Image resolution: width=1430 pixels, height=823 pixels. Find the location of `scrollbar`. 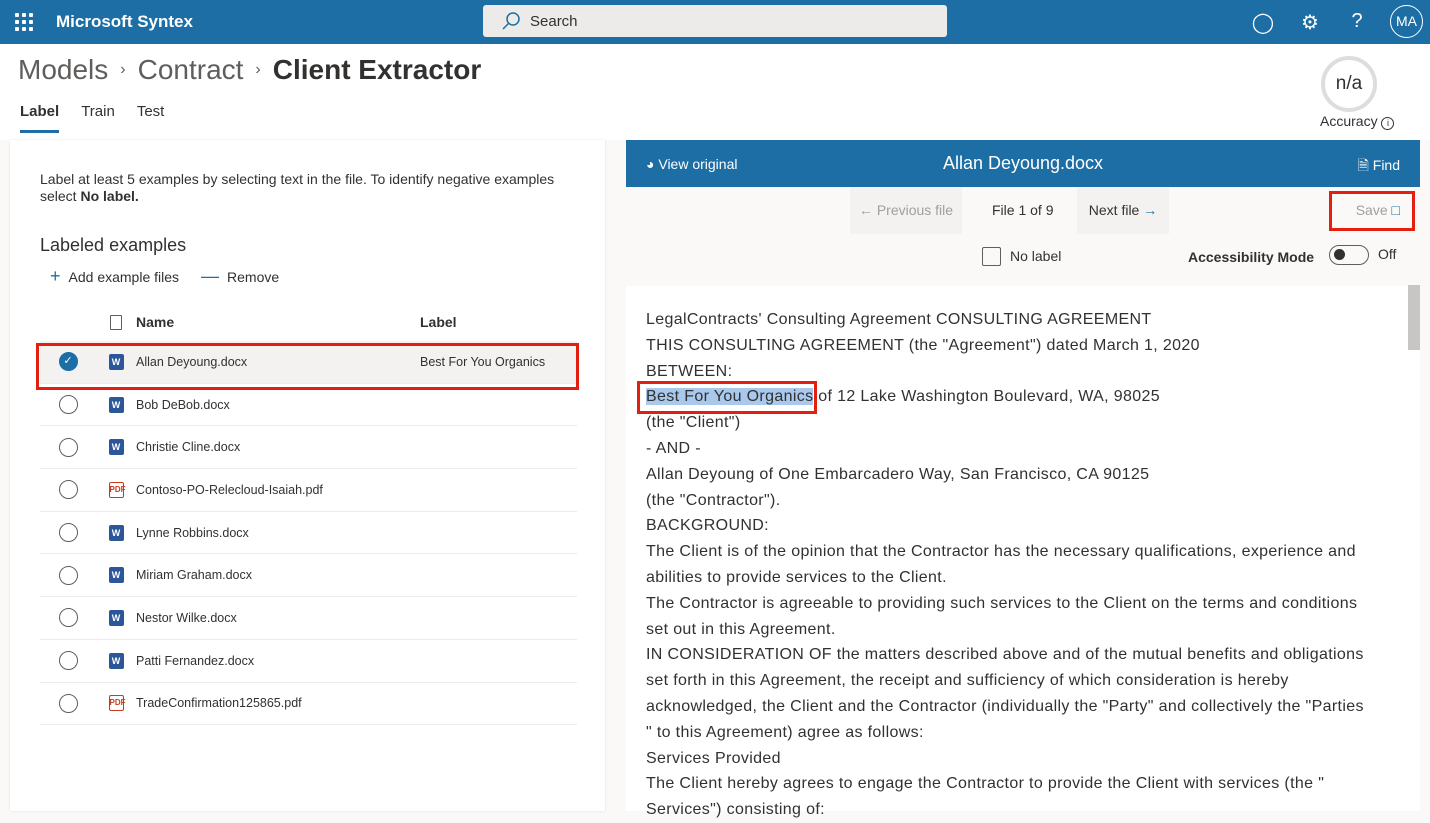

scrollbar is located at coordinates (1414, 317).